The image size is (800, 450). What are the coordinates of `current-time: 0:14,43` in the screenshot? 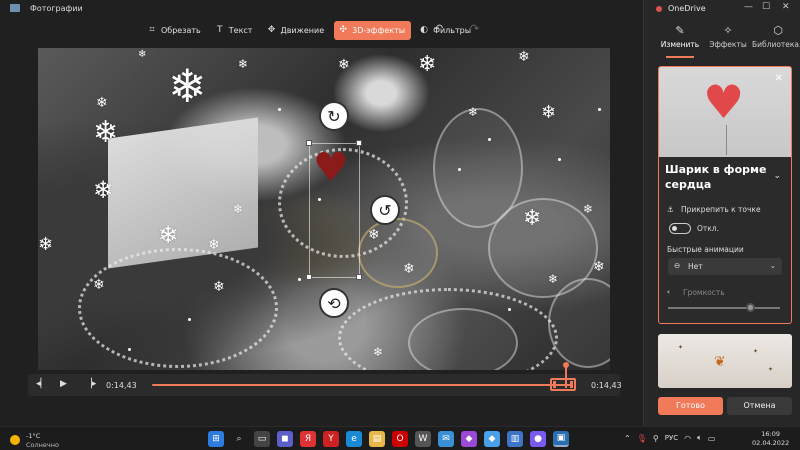 It's located at (121, 385).